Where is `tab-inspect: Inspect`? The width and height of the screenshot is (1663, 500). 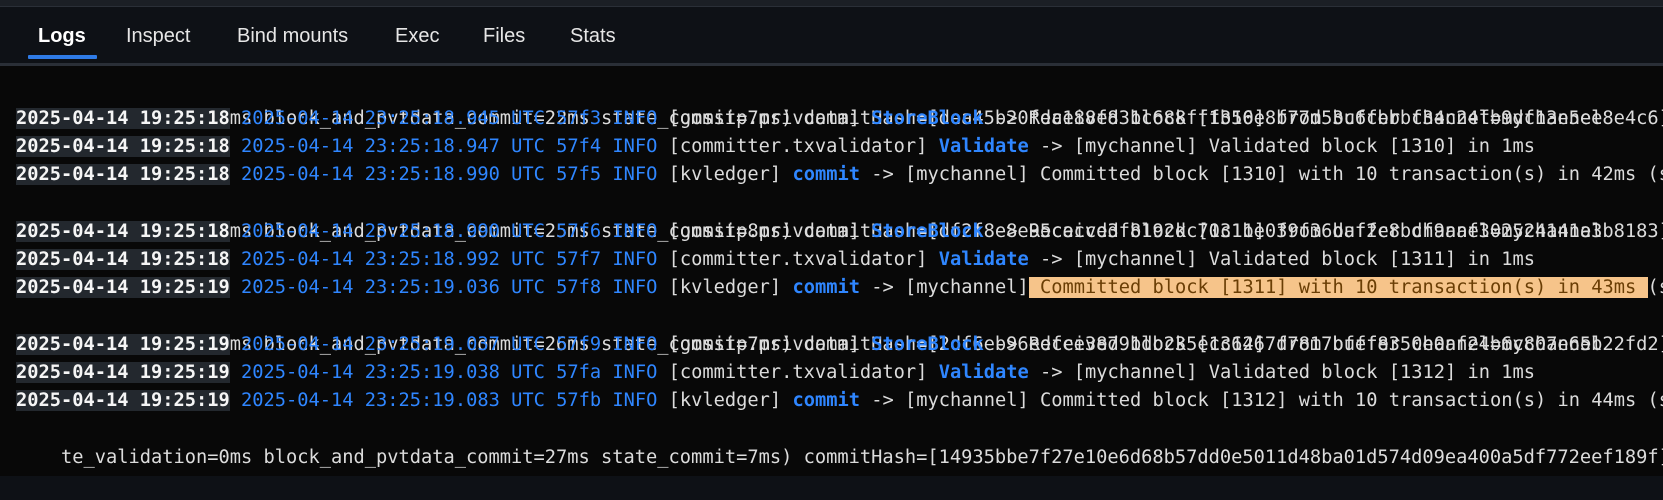
tab-inspect: Inspect is located at coordinates (158, 36).